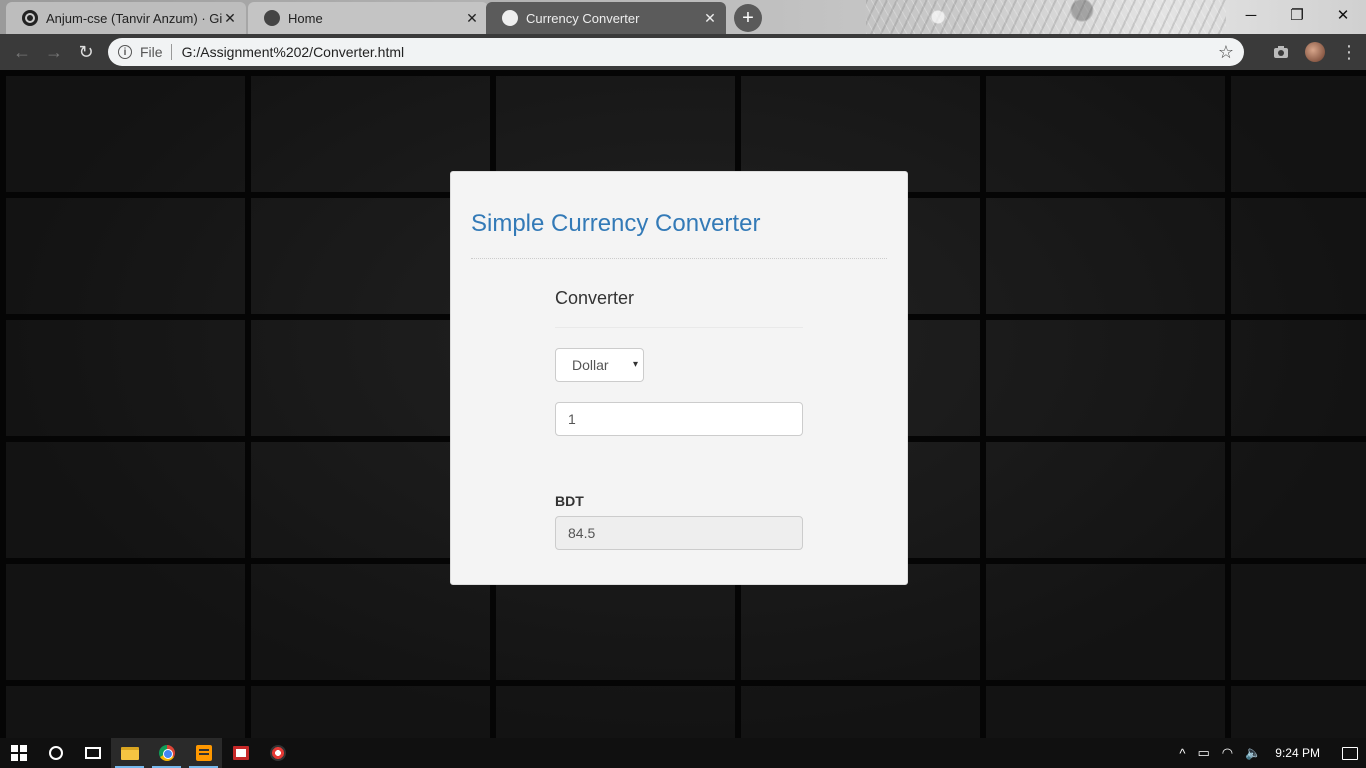  What do you see at coordinates (1251, 15) in the screenshot?
I see `minimize-button: ─` at bounding box center [1251, 15].